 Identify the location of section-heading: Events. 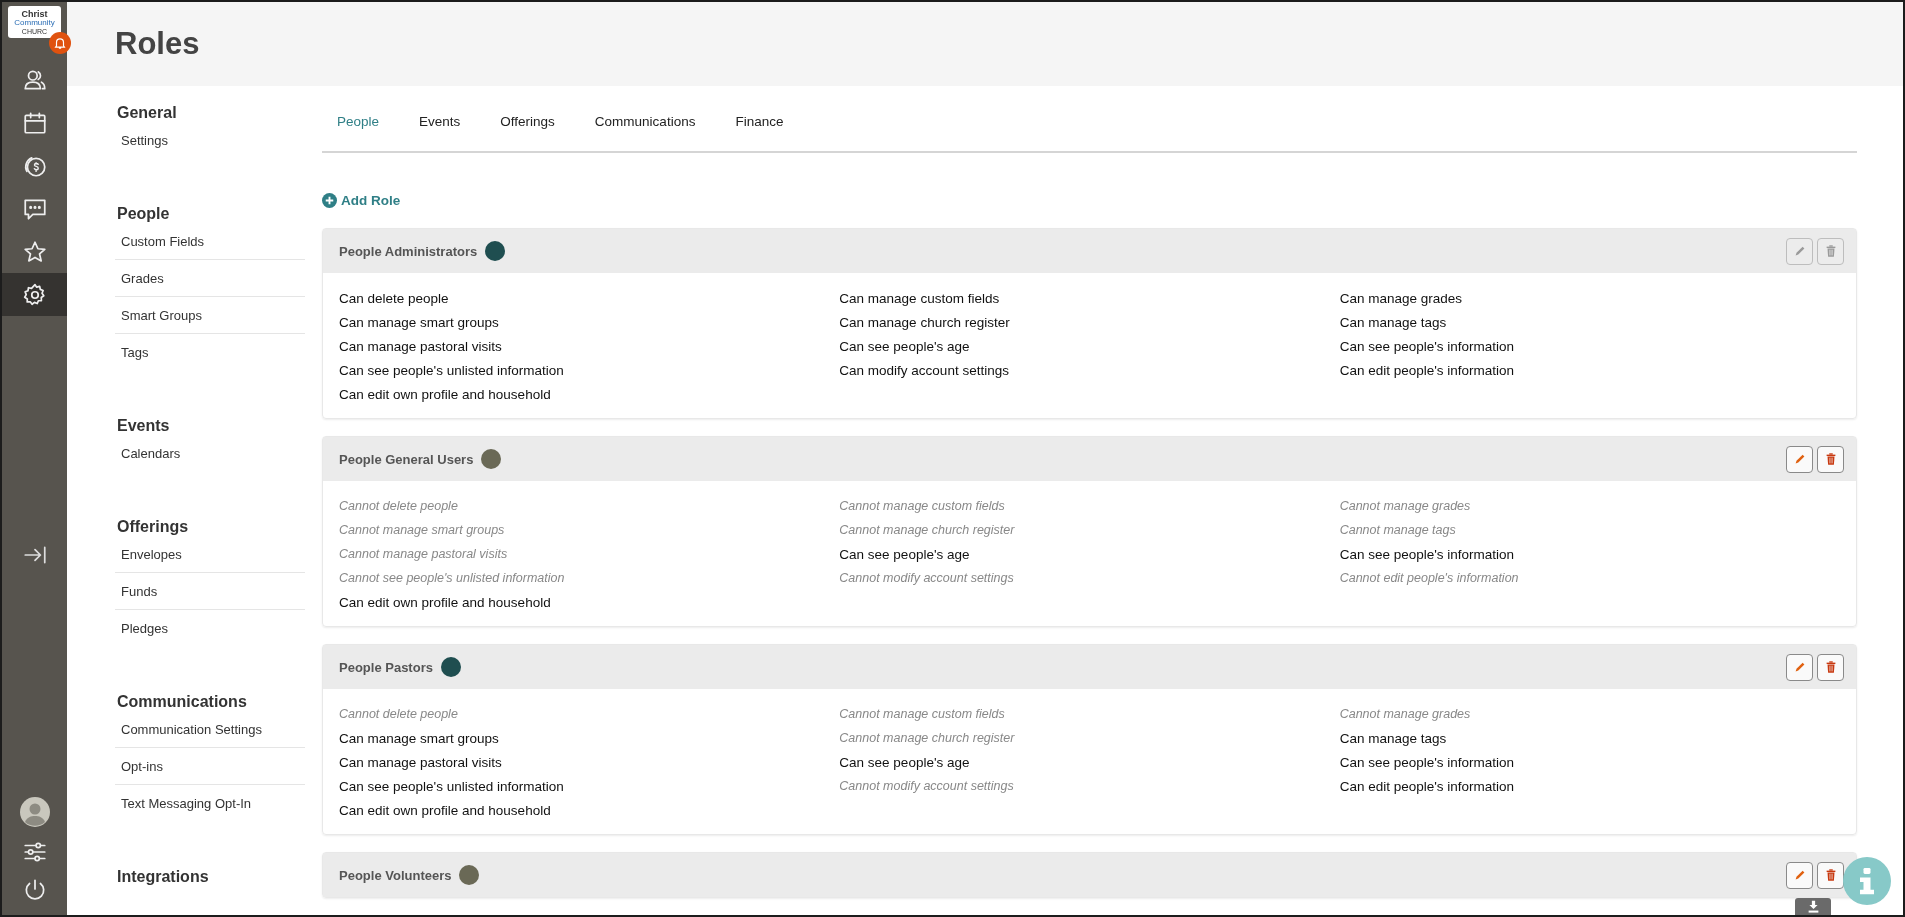
(143, 426).